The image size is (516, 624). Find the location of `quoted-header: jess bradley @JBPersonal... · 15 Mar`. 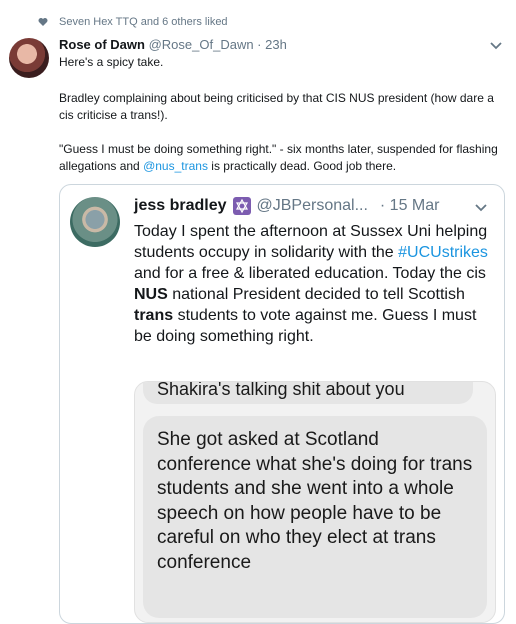

quoted-header: jess bradley @JBPersonal... · 15 Mar is located at coordinates (286, 206).